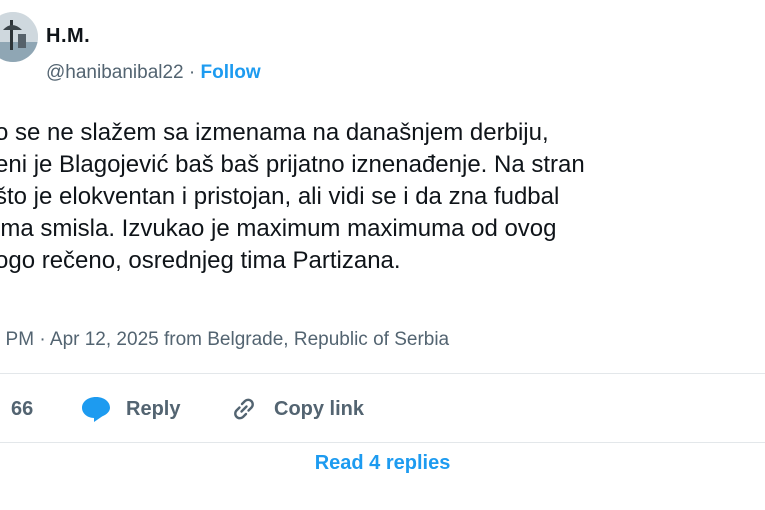 The height and width of the screenshot is (510, 765). What do you see at coordinates (244, 409) in the screenshot?
I see `link-icon` at bounding box center [244, 409].